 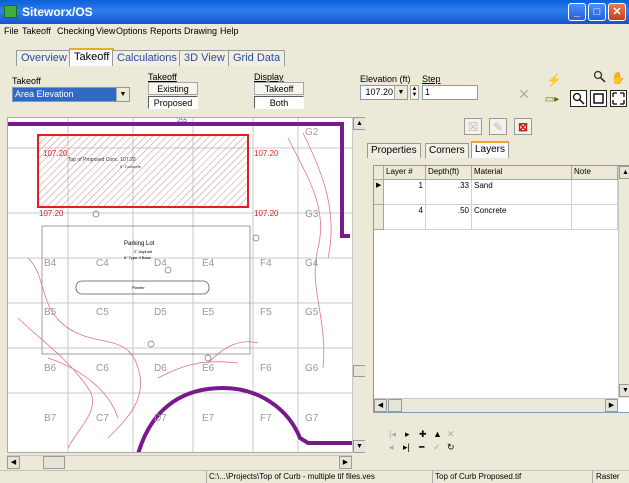 I want to click on up-record-icon: ▲, so click(x=437, y=434).